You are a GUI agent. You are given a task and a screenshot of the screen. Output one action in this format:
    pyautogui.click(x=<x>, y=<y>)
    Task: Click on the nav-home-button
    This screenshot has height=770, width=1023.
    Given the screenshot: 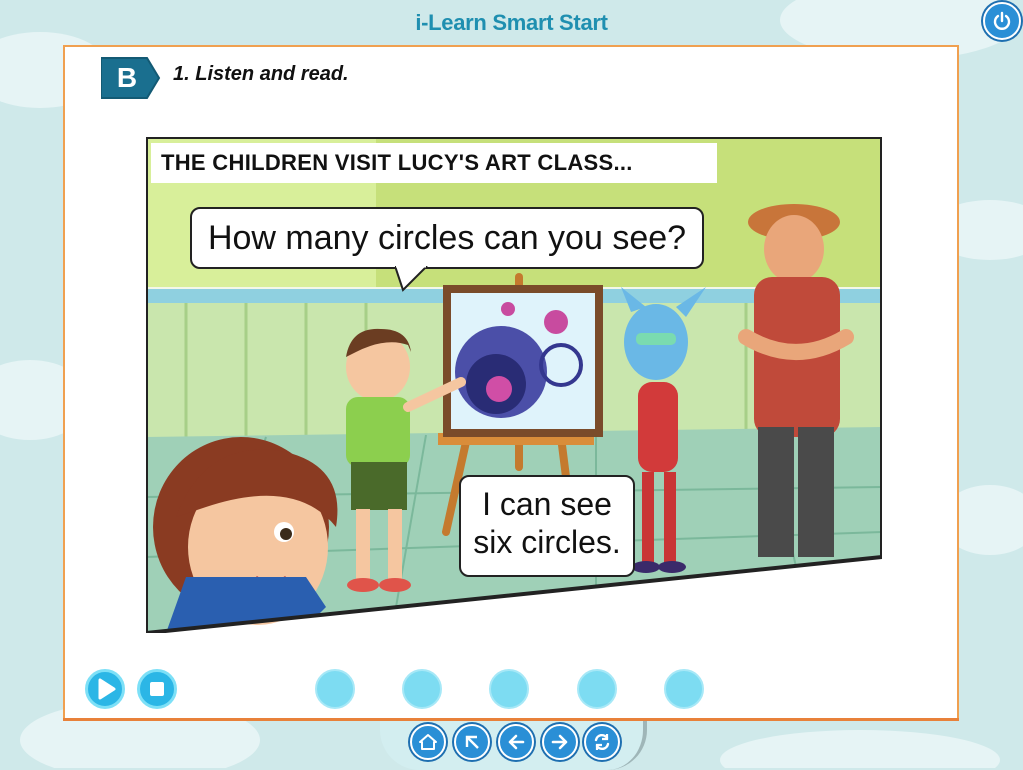 What is the action you would take?
    pyautogui.click(x=428, y=742)
    